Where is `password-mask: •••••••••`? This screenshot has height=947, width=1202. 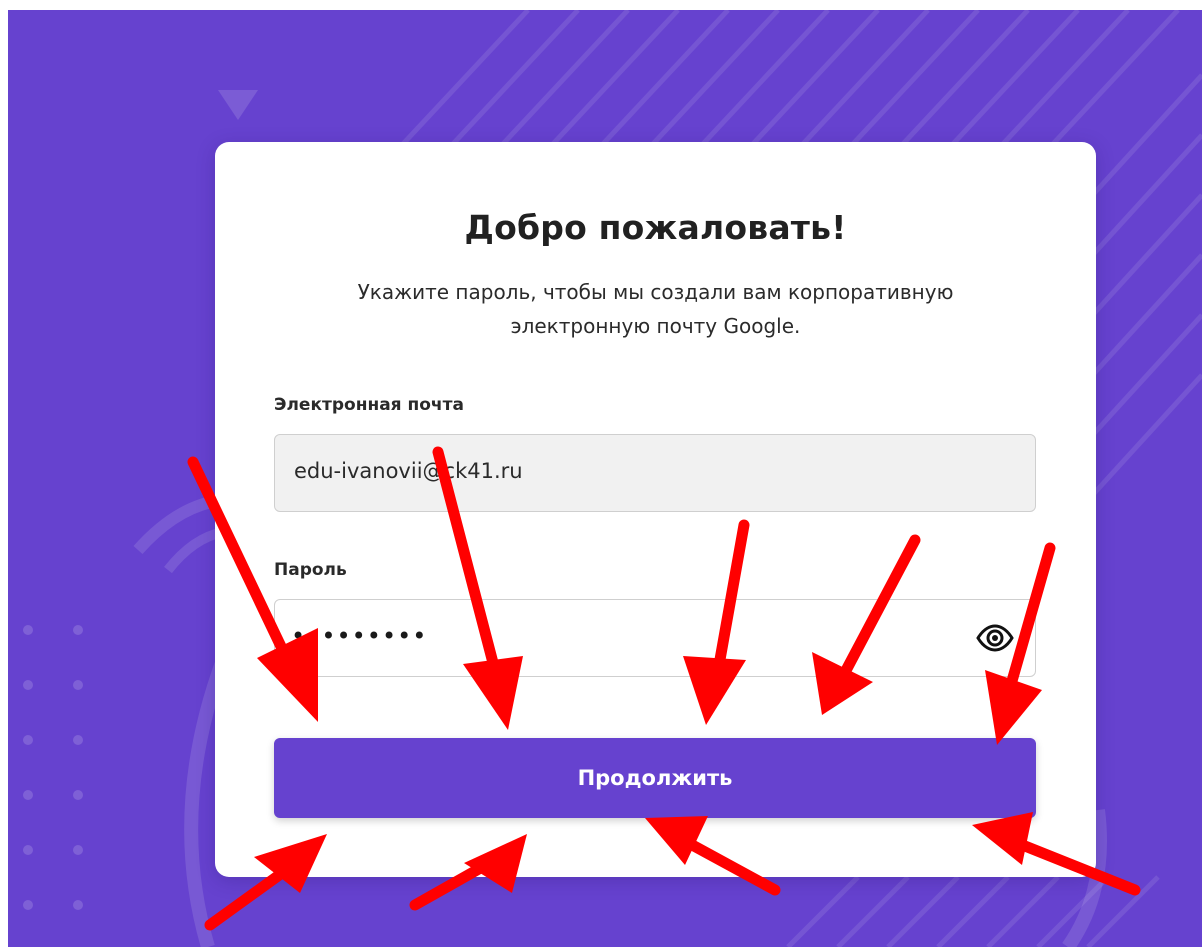
password-mask: ••••••••• is located at coordinates (359, 636).